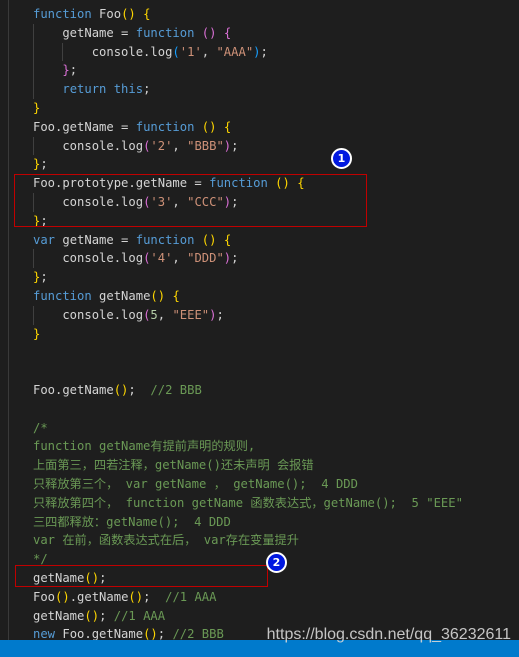  What do you see at coordinates (259, 296) in the screenshot?
I see `code-line: function getName() {` at bounding box center [259, 296].